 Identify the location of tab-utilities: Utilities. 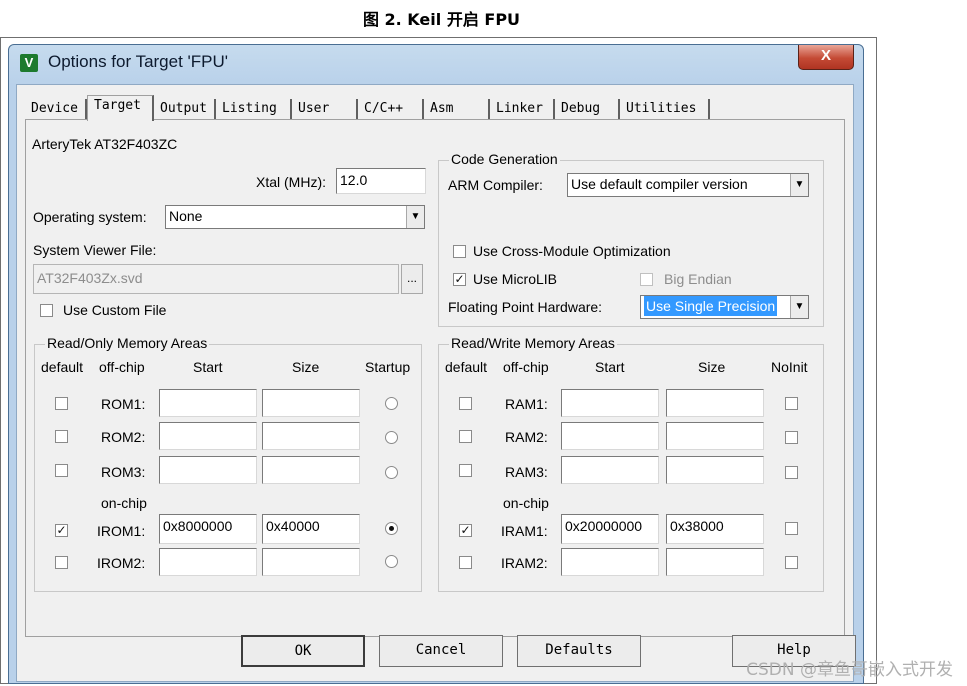
(665, 109).